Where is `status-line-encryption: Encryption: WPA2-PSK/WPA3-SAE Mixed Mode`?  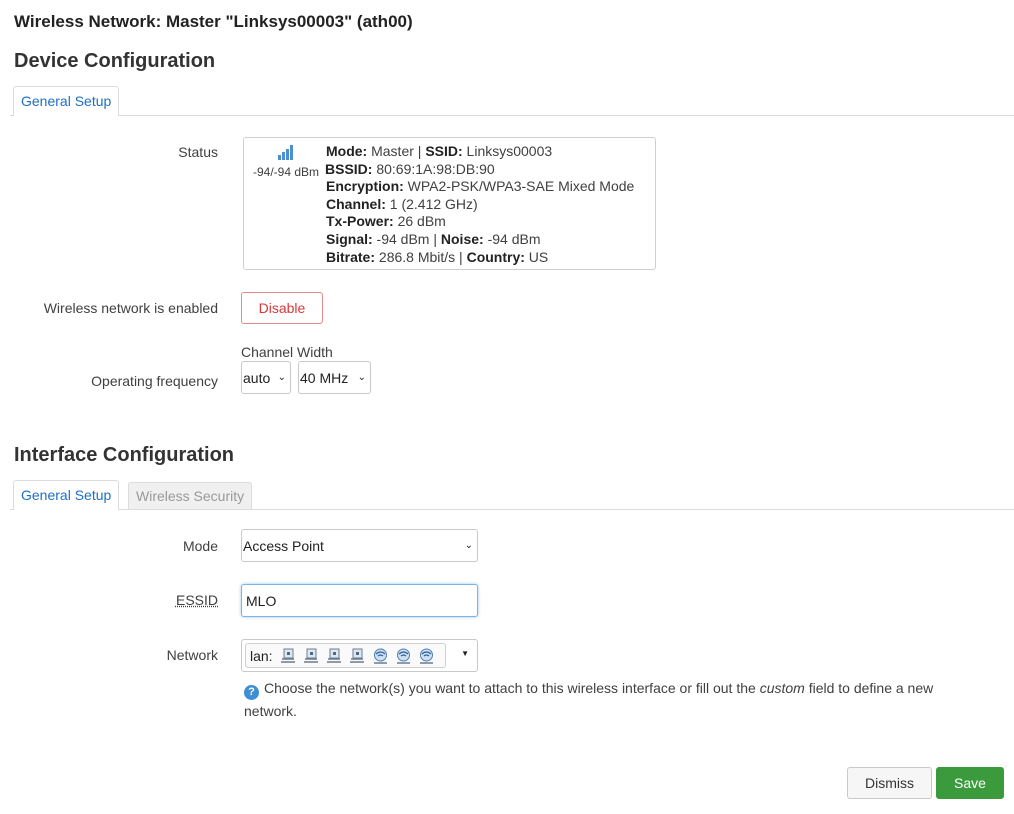
status-line-encryption: Encryption: WPA2-PSK/WPA3-SAE Mixed Mode is located at coordinates (480, 186).